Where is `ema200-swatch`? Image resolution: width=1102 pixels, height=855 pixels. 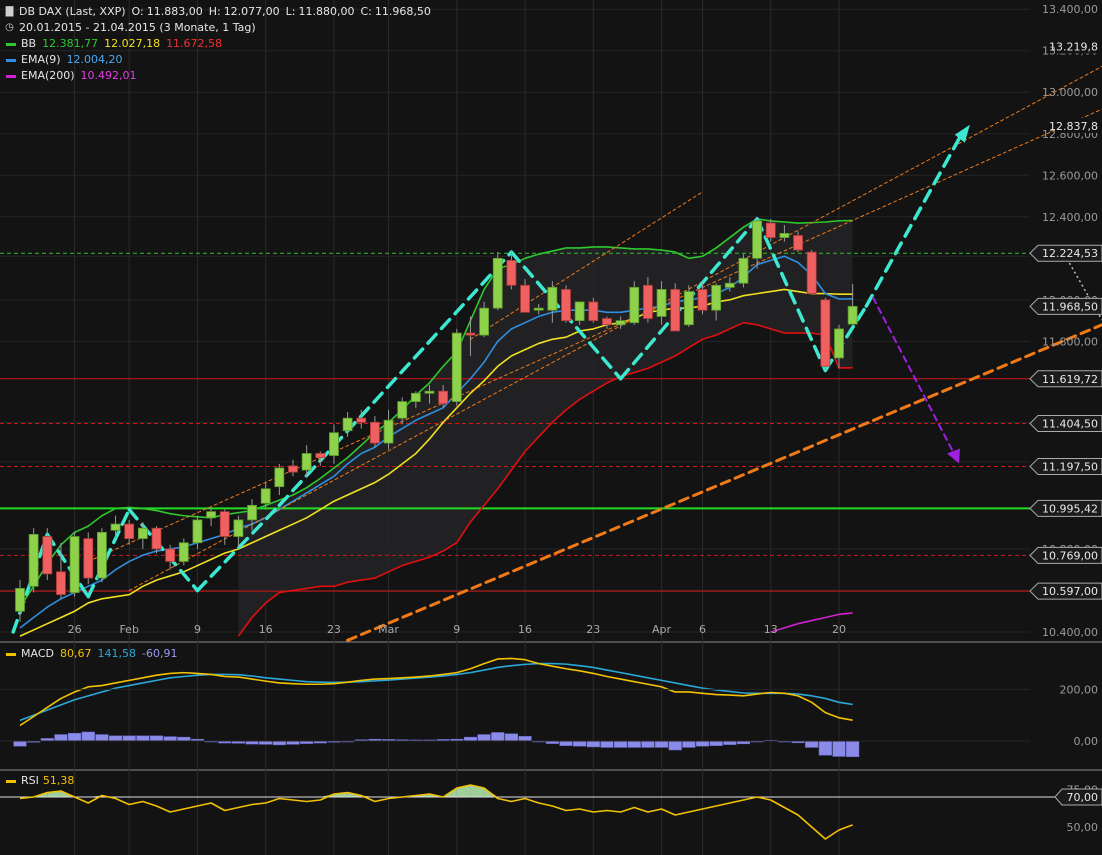
ema200-swatch is located at coordinates (11, 76).